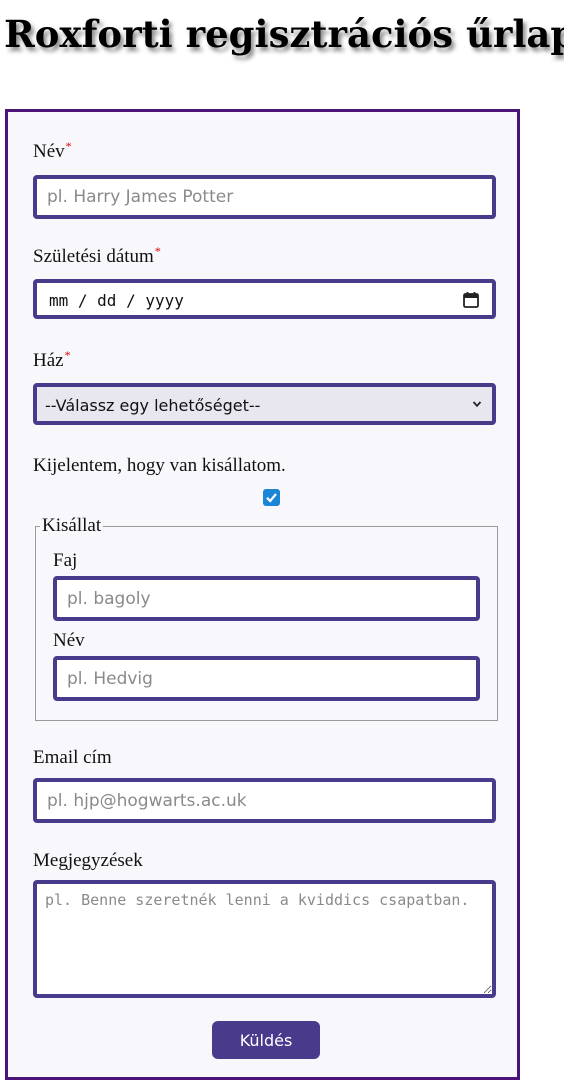  I want to click on pet-checkbox, so click(271, 497).